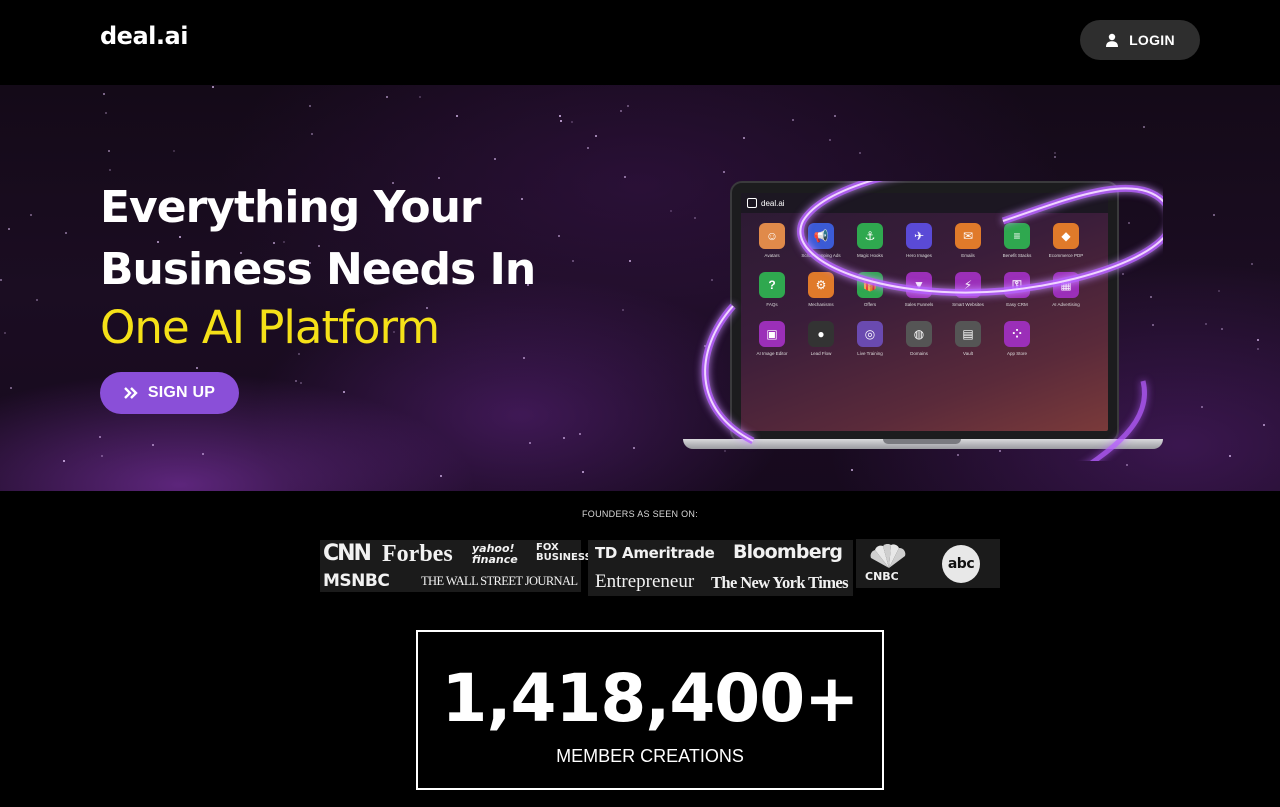 The width and height of the screenshot is (1280, 807). I want to click on app-tile-label: Domains, so click(919, 353).